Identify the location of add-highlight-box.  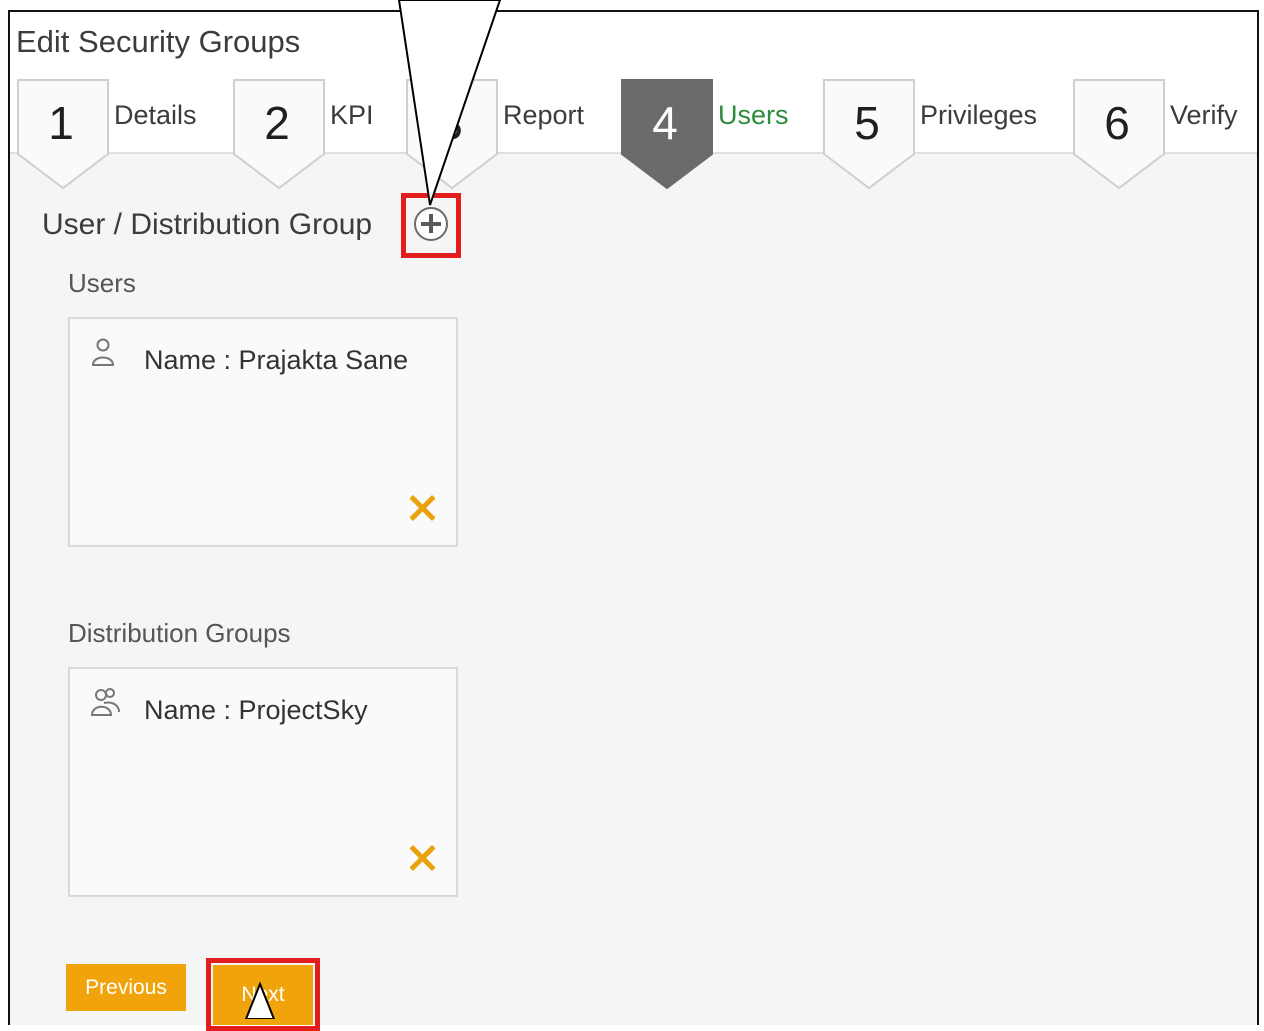
(431, 225).